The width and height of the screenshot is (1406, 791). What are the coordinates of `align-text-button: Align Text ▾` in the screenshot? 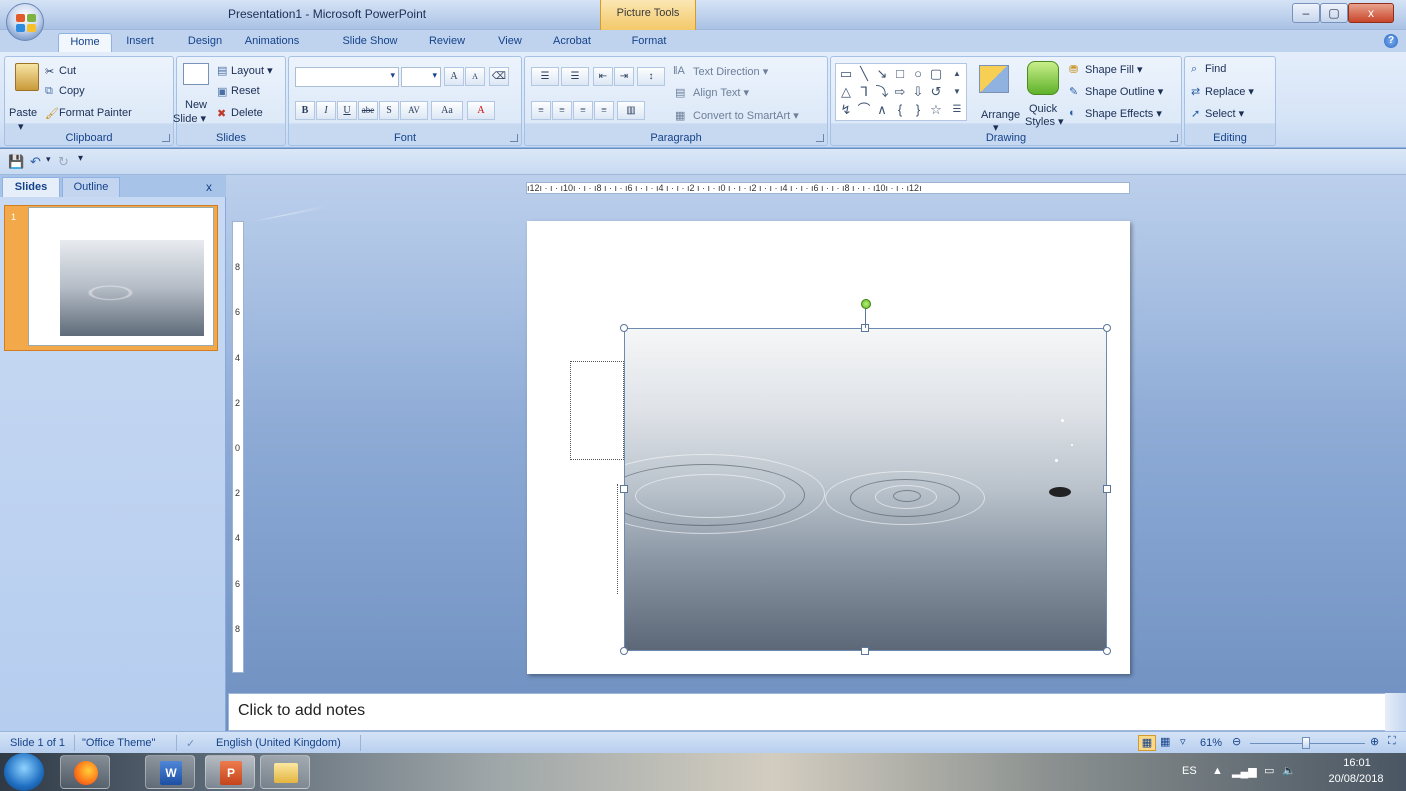 It's located at (721, 92).